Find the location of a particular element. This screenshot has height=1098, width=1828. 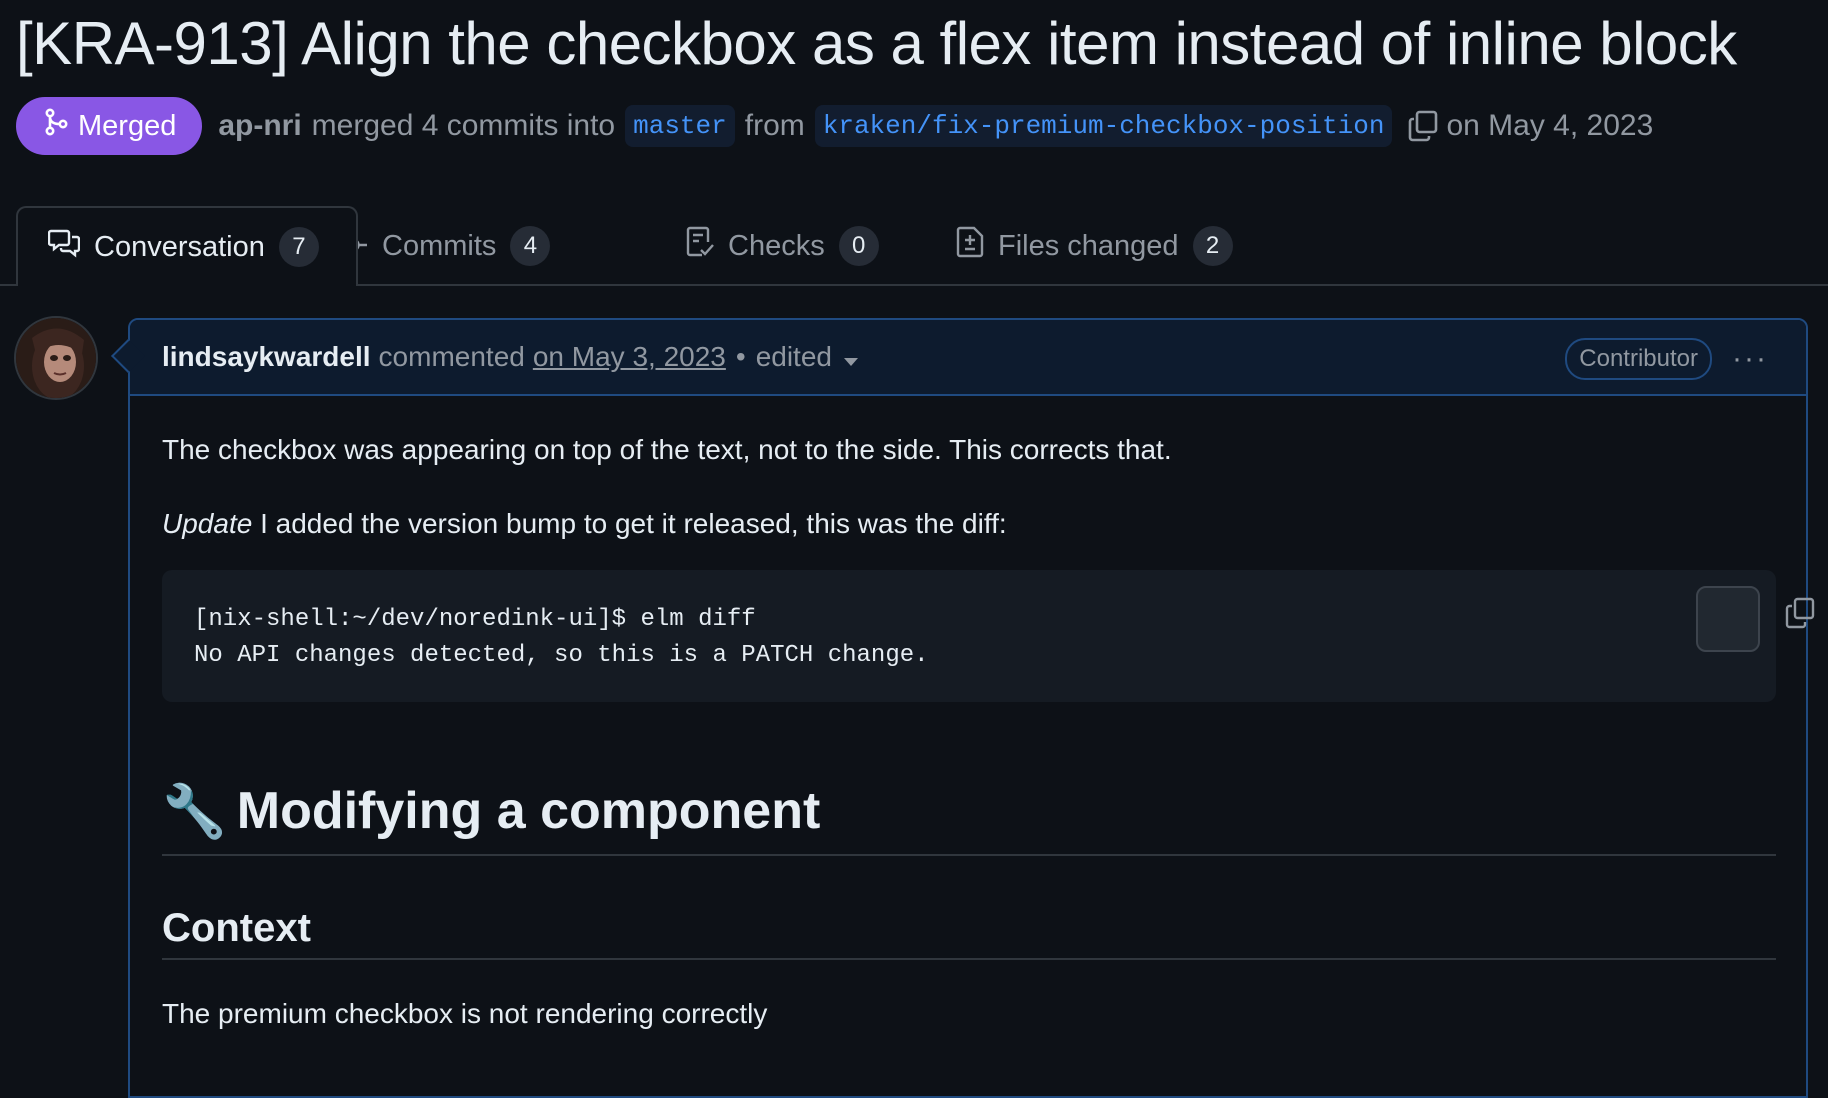

copy-icon is located at coordinates (1728, 619).